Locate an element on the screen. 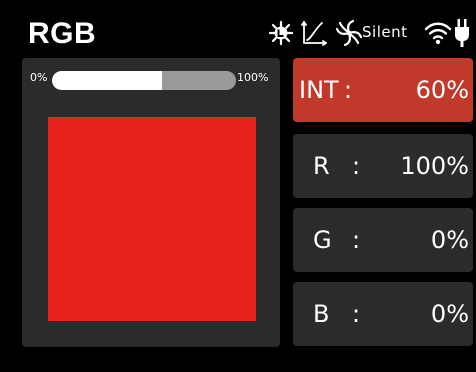 Image resolution: width=476 pixels, height=372 pixels. curve-icon is located at coordinates (315, 33).